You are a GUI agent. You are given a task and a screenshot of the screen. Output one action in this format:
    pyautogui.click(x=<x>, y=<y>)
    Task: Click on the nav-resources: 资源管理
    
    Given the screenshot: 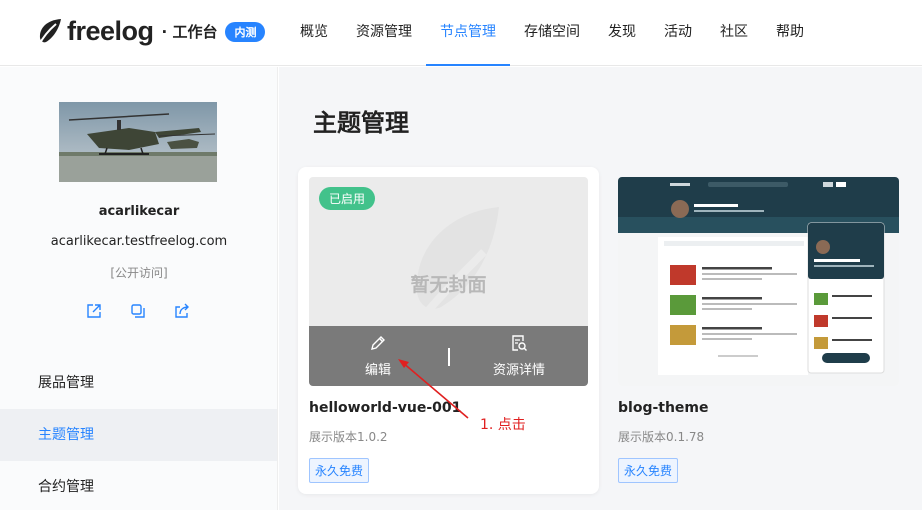 What is the action you would take?
    pyautogui.click(x=384, y=33)
    